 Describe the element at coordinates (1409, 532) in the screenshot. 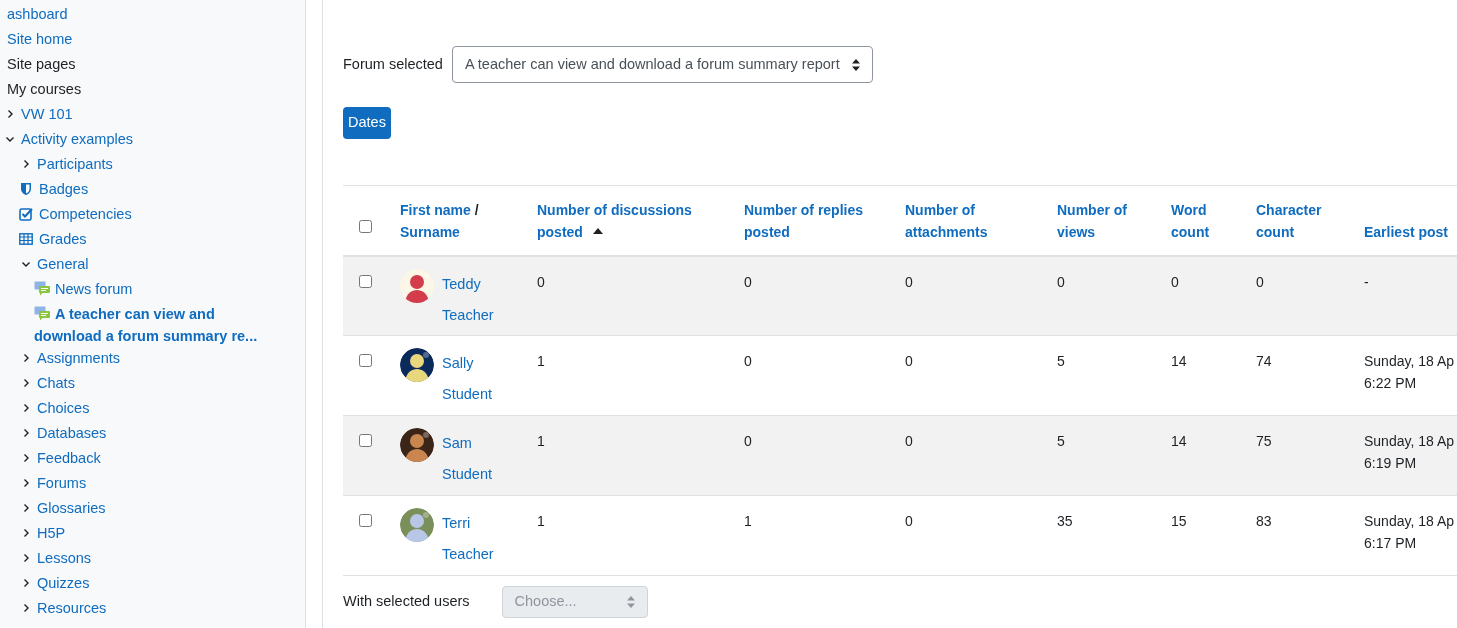

I see `table-cell: Sunday, 18 Ap 6:17 PM` at that location.